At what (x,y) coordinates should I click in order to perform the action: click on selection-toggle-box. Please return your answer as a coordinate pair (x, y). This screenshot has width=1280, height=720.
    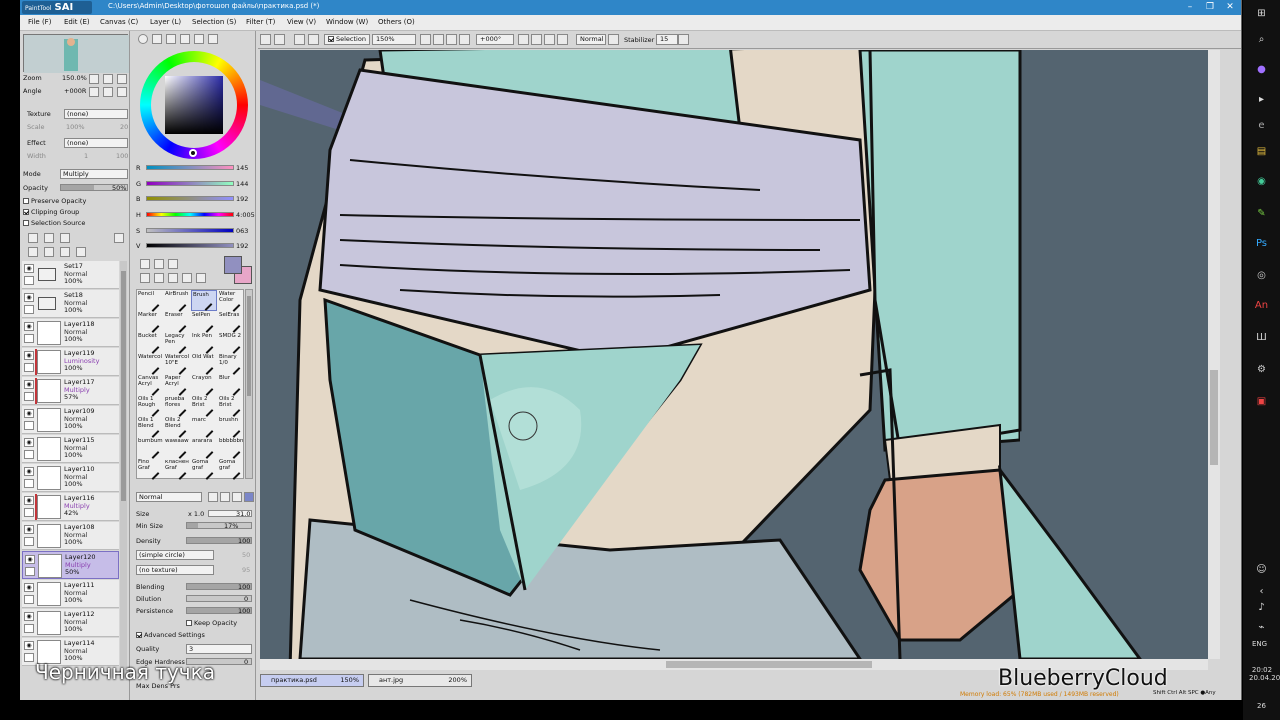
    Looking at the image, I should click on (331, 39).